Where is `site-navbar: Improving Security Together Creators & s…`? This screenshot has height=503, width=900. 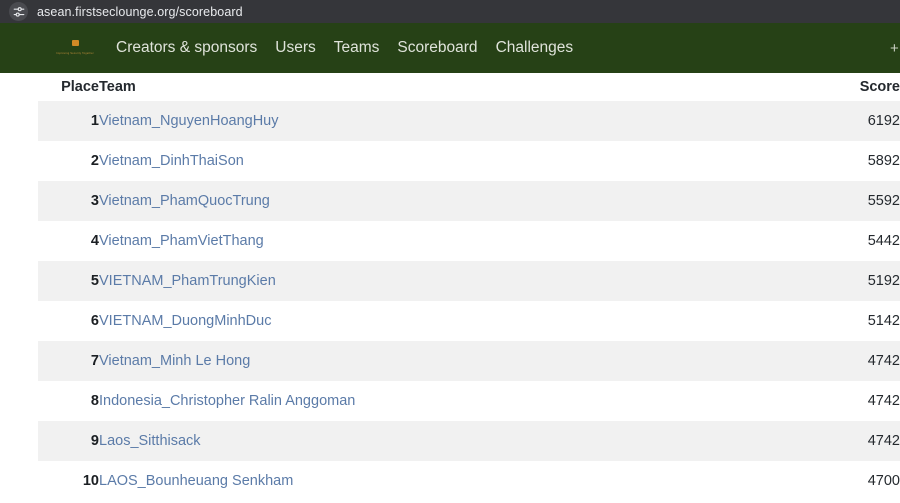 site-navbar: Improving Security Together Creators & s… is located at coordinates (450, 48).